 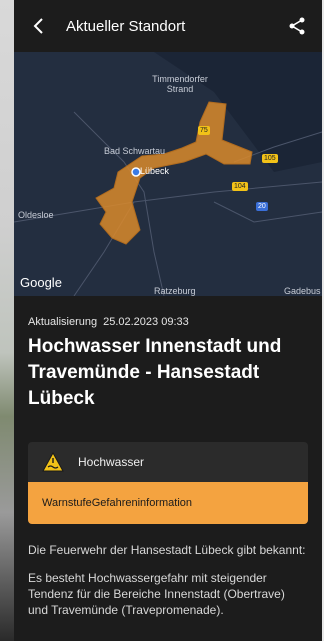 I want to click on warning-level-bar: Warnstufe Gefahreninformation, so click(x=168, y=503).